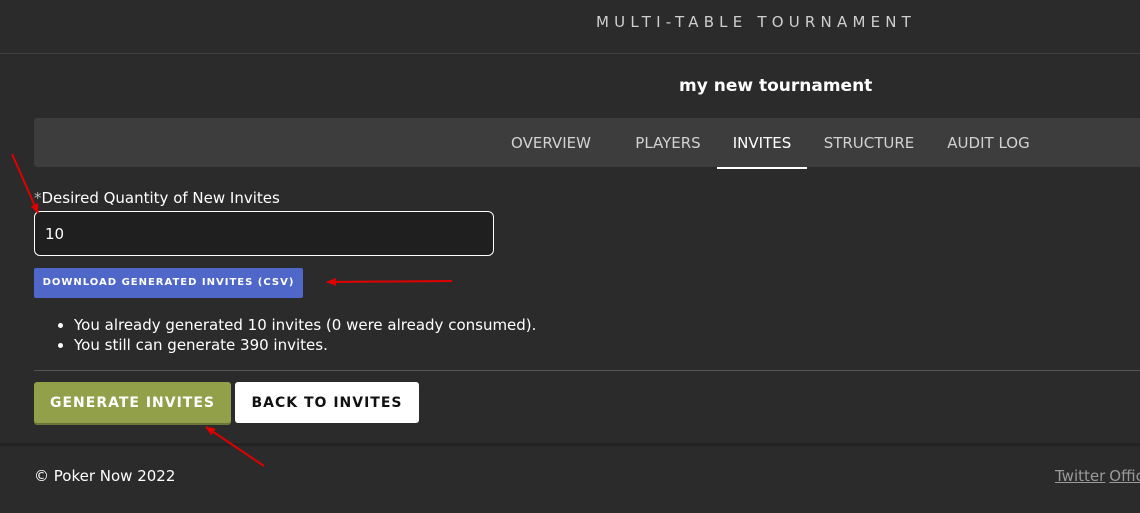  What do you see at coordinates (551, 143) in the screenshot?
I see `tab-overview: OVERVIEW` at bounding box center [551, 143].